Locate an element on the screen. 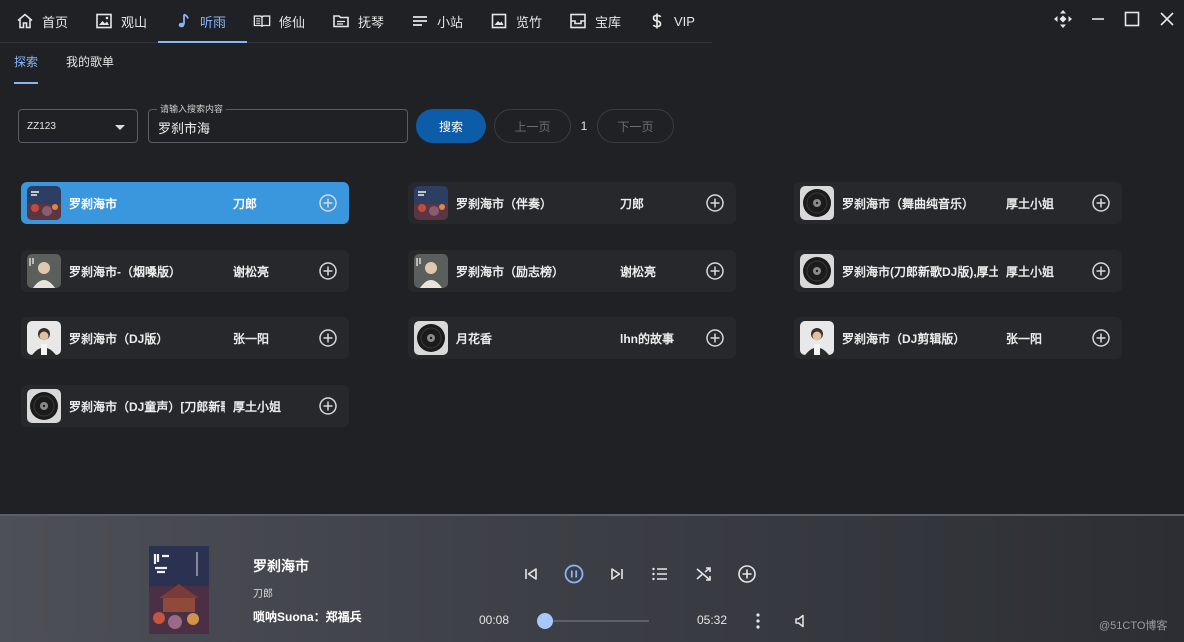 This screenshot has height=642, width=1184. result-card: 罗刹海市(刀郎新歌DJ版),厚土 厚土小姐 is located at coordinates (958, 271).